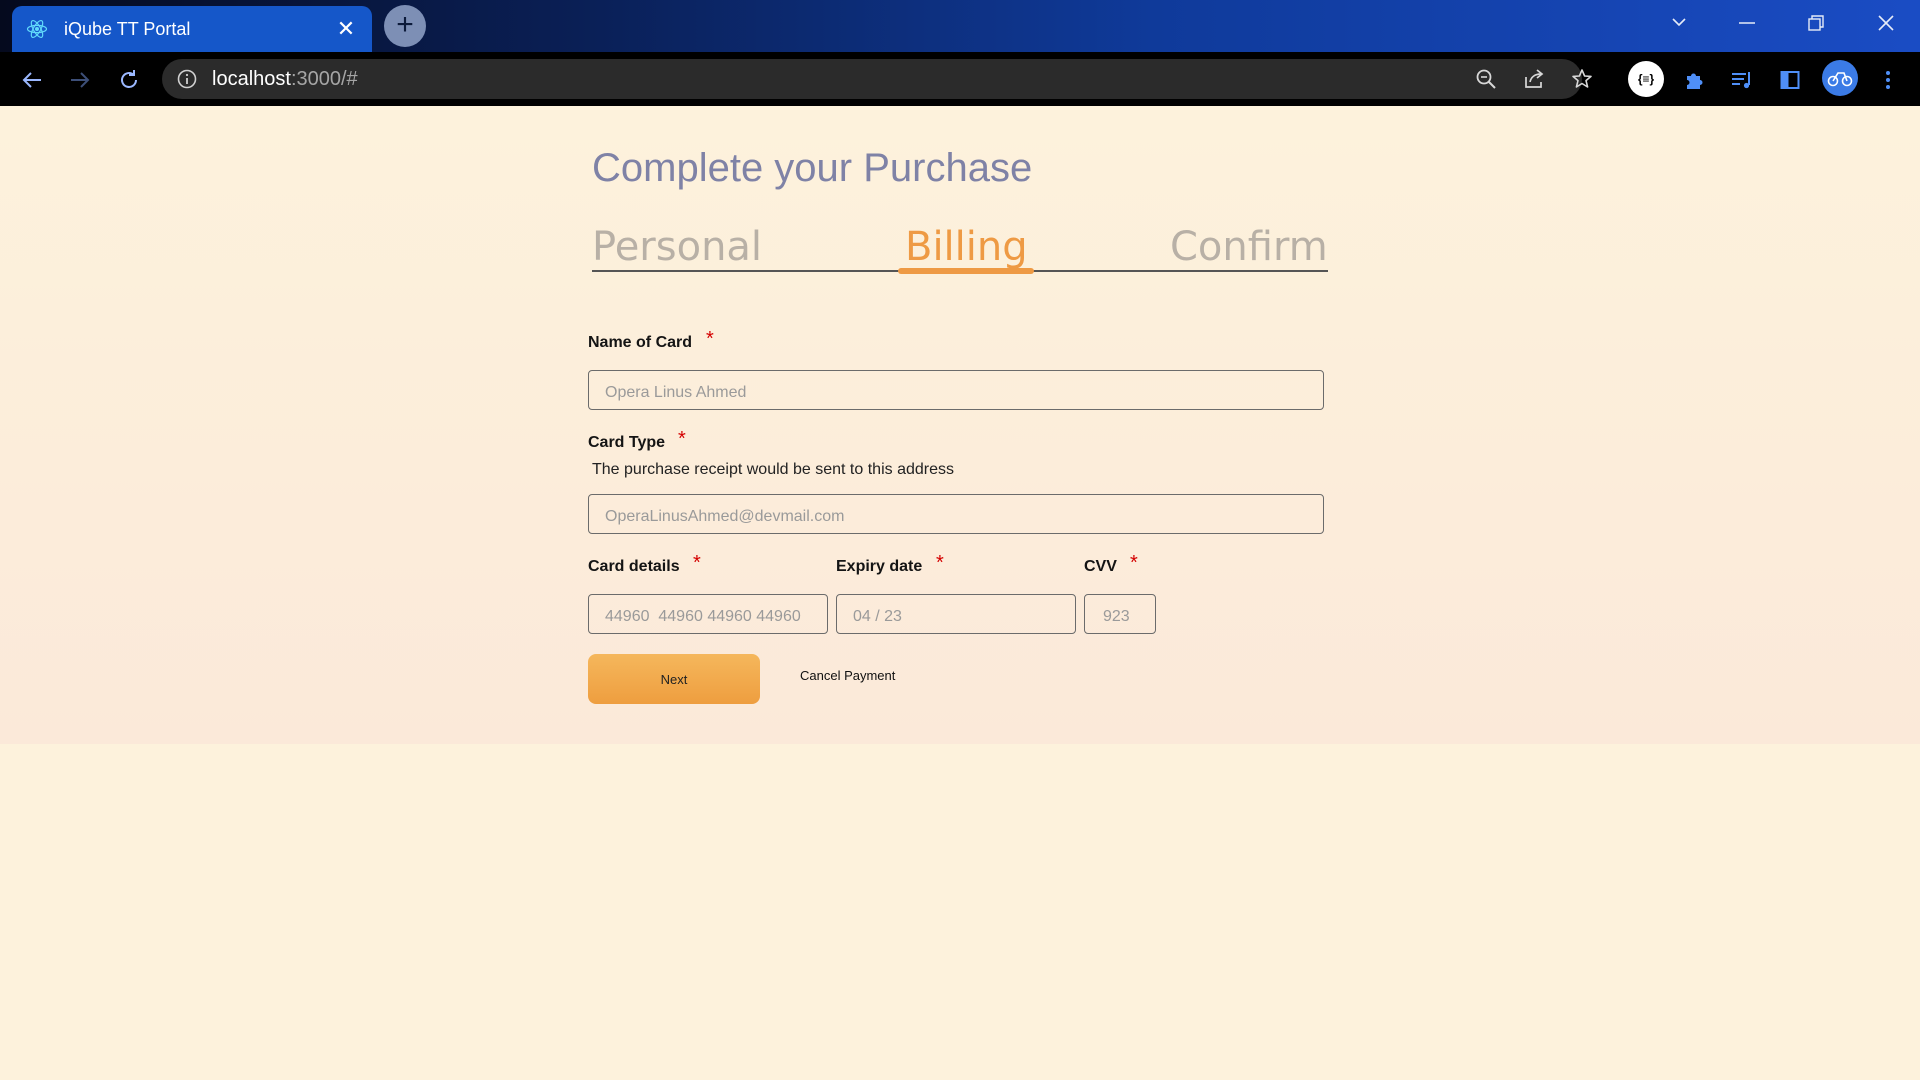 This screenshot has width=1920, height=1080. What do you see at coordinates (966, 247) in the screenshot?
I see `step-billing: Billing` at bounding box center [966, 247].